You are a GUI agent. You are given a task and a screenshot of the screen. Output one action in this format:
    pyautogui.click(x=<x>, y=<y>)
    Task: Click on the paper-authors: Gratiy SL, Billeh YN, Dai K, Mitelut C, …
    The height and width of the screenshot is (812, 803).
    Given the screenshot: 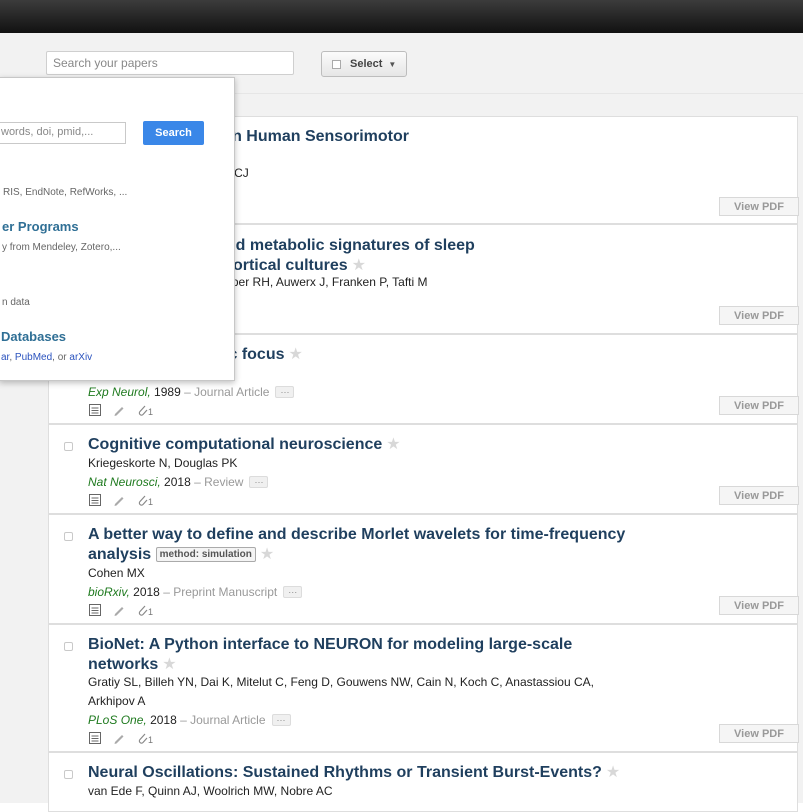 What is the action you would take?
    pyautogui.click(x=341, y=691)
    